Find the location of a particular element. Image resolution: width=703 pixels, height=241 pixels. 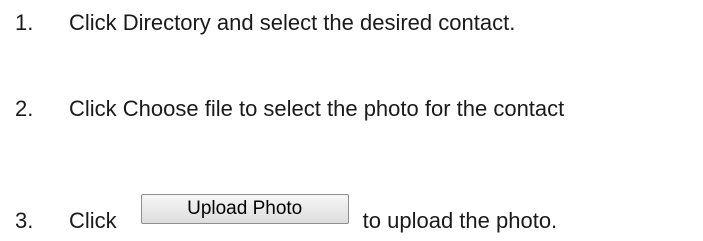

step-text-before: Click is located at coordinates (93, 220).